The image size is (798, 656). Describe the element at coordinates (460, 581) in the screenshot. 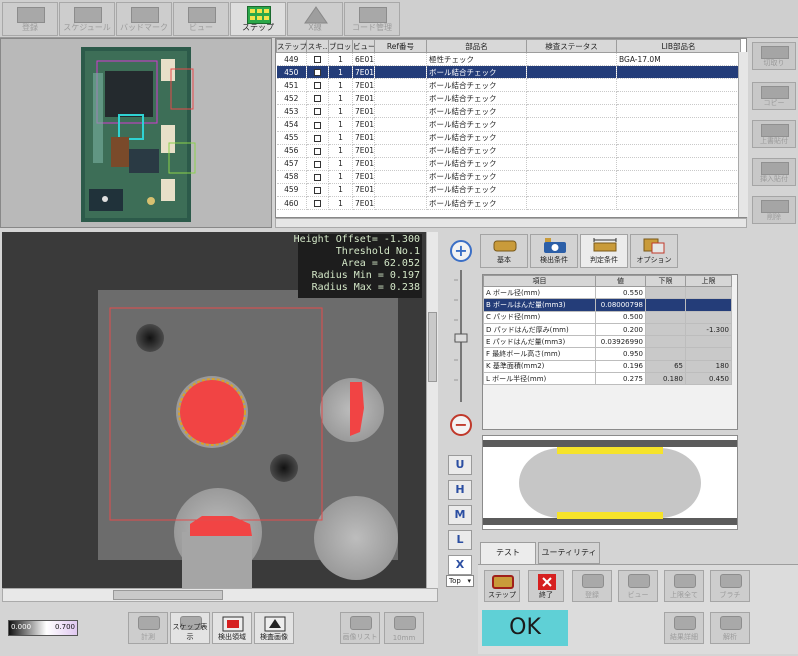

I see `view-select: Top ▾` at that location.